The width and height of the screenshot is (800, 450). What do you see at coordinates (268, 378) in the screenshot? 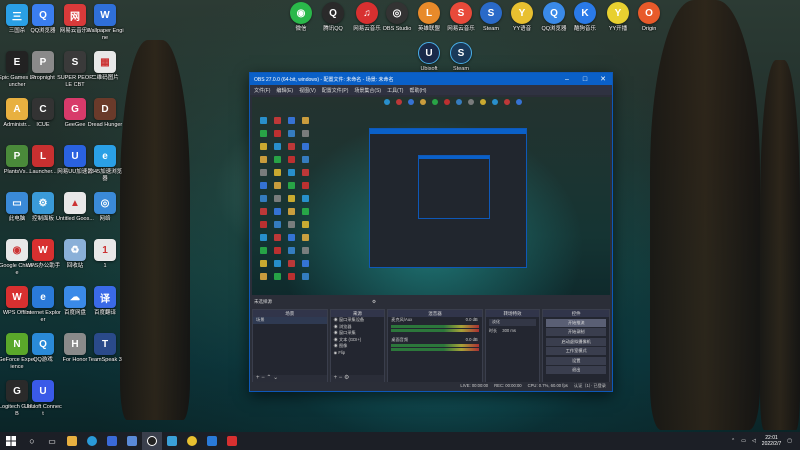
I see `up-icon: ⌃` at bounding box center [268, 378].